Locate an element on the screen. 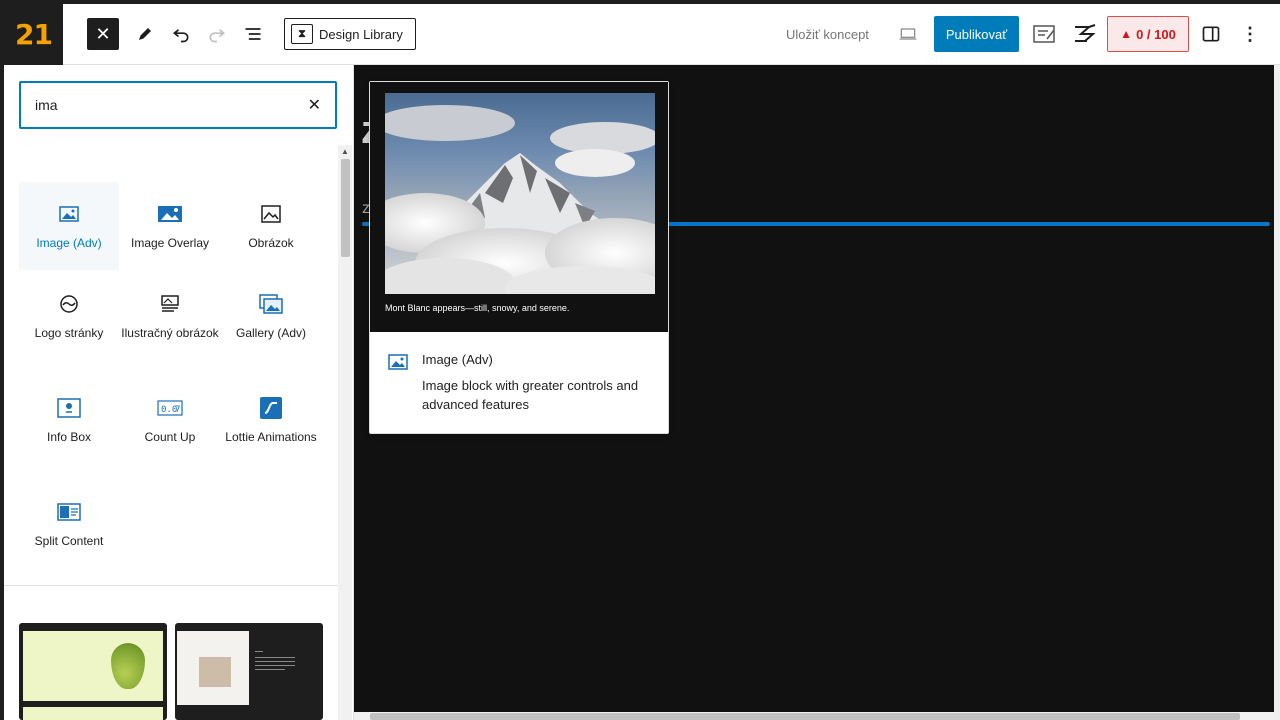  block-ilustracny-obrazok: Ilustračný obrázok is located at coordinates (170, 306).